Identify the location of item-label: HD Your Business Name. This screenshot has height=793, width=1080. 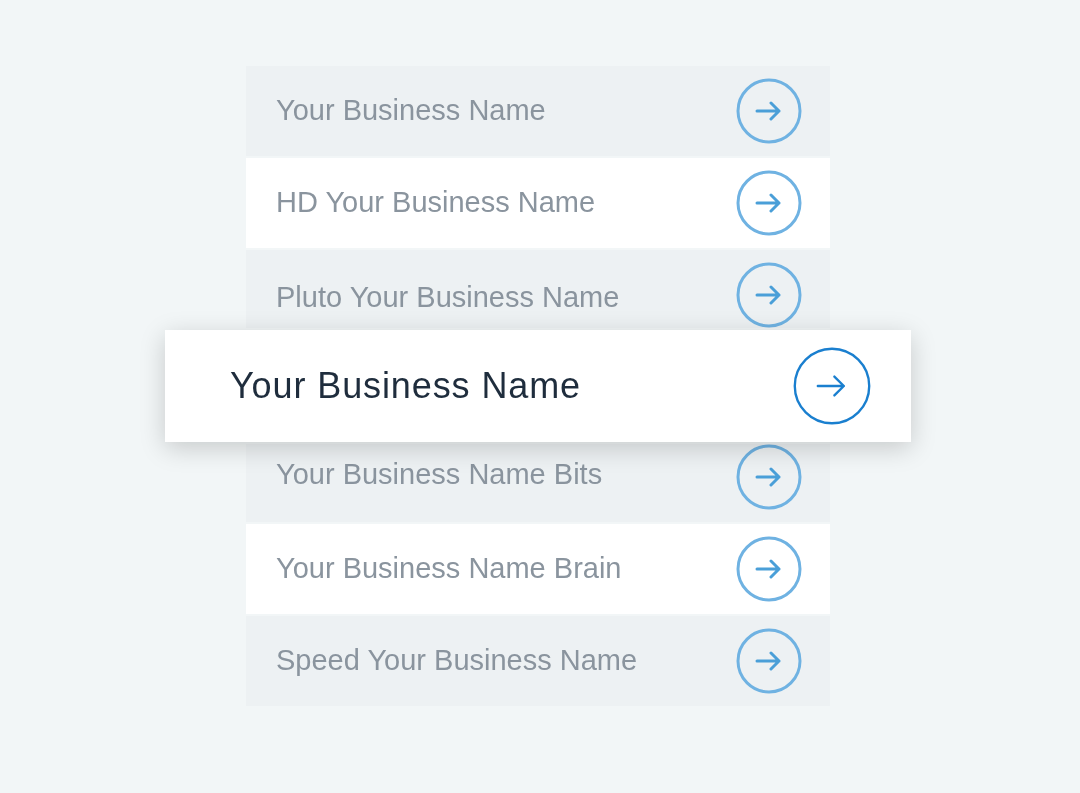
(436, 203).